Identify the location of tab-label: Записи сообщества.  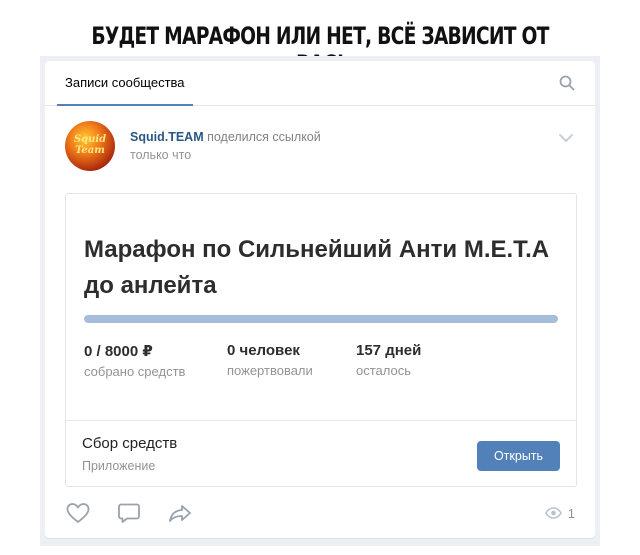
(125, 82).